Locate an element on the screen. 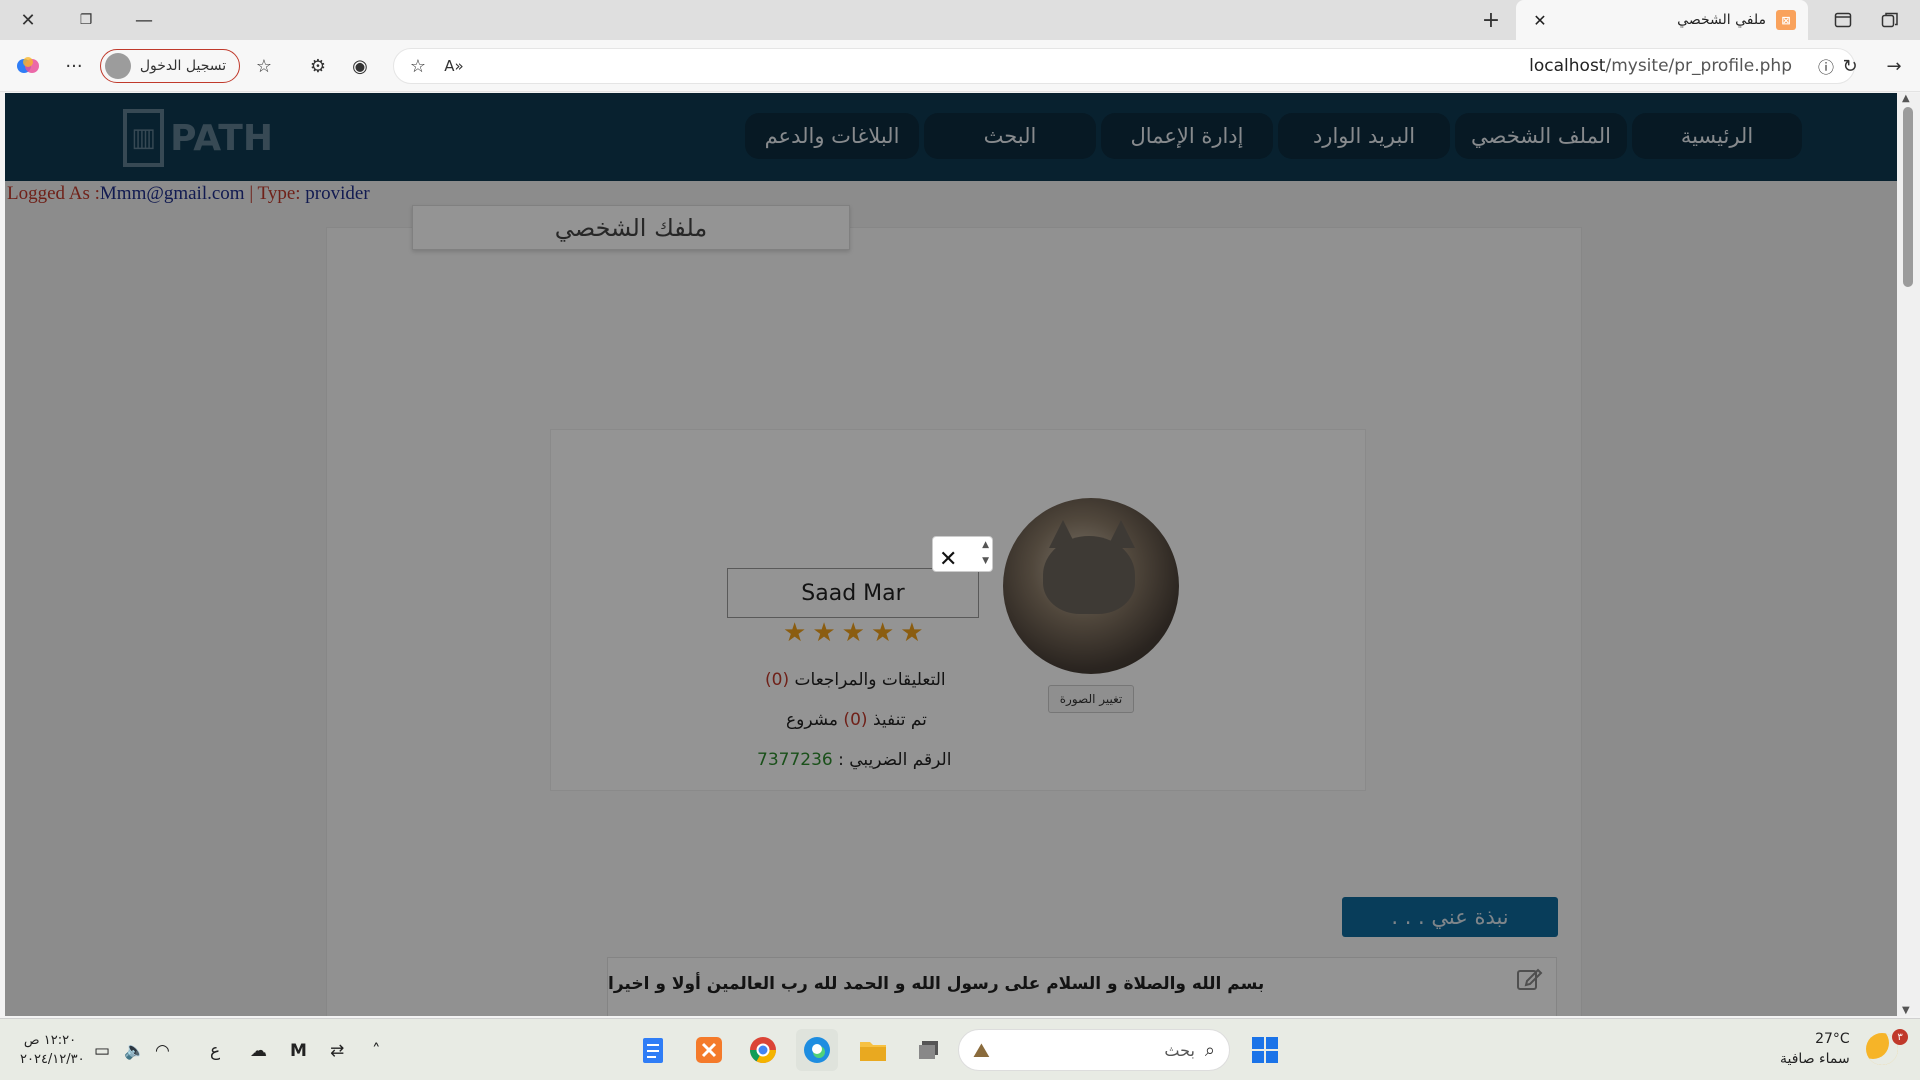 The height and width of the screenshot is (1080, 1920). language-indicator: ع is located at coordinates (215, 1051).